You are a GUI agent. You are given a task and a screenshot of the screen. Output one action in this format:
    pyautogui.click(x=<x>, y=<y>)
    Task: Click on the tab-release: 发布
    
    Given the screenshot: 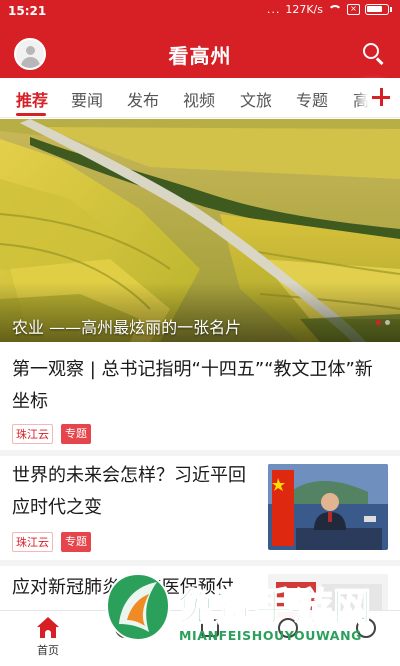 What is the action you would take?
    pyautogui.click(x=143, y=99)
    